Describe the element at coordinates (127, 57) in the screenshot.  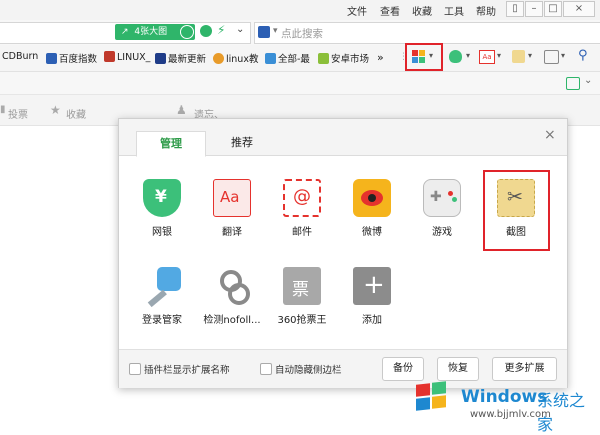
I see `bookmark-linux: LINUX_` at that location.